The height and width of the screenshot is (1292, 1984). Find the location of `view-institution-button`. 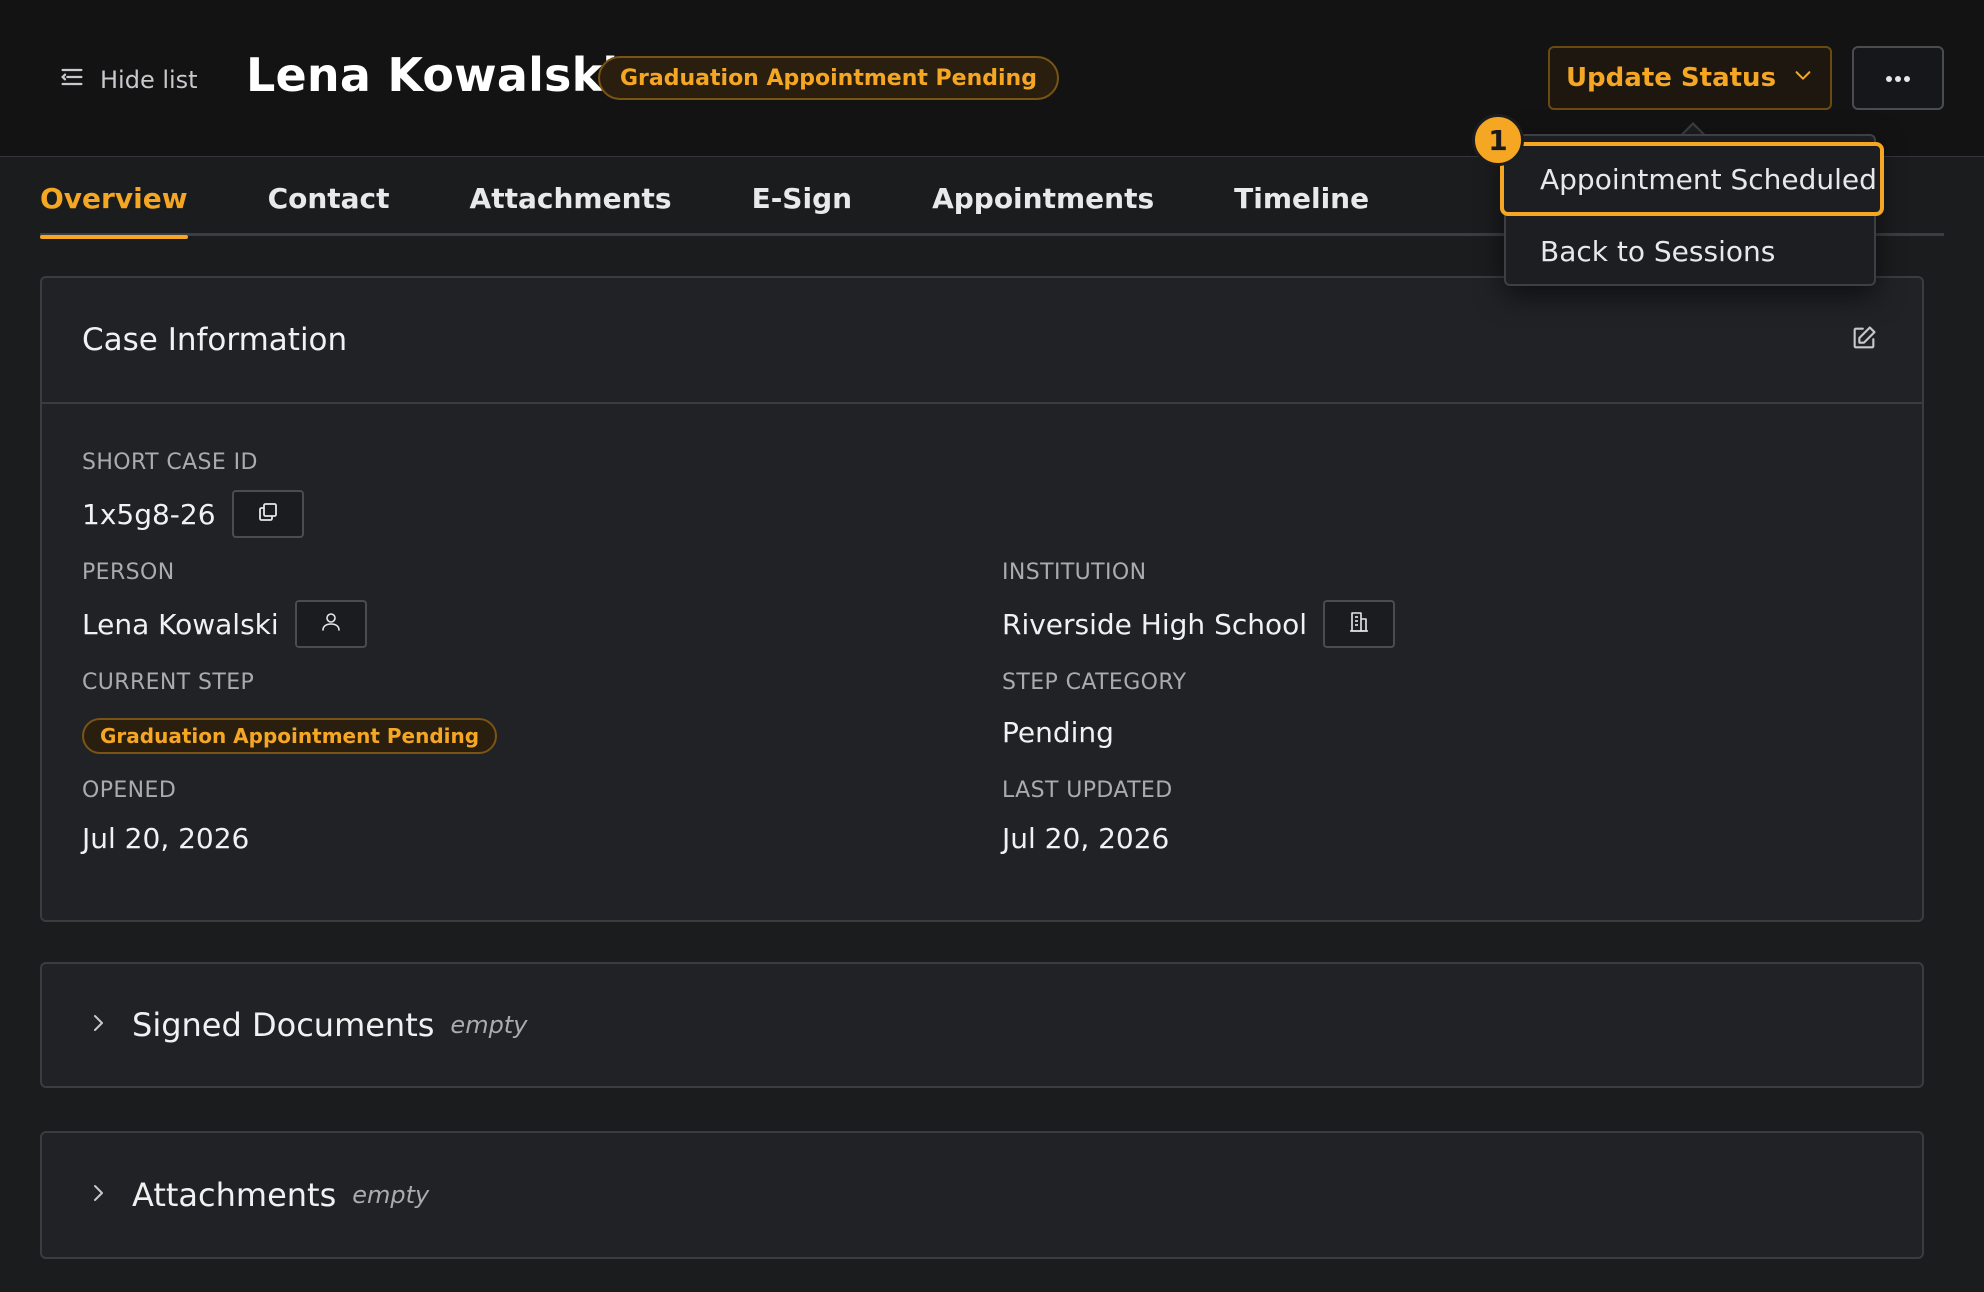

view-institution-button is located at coordinates (1359, 624).